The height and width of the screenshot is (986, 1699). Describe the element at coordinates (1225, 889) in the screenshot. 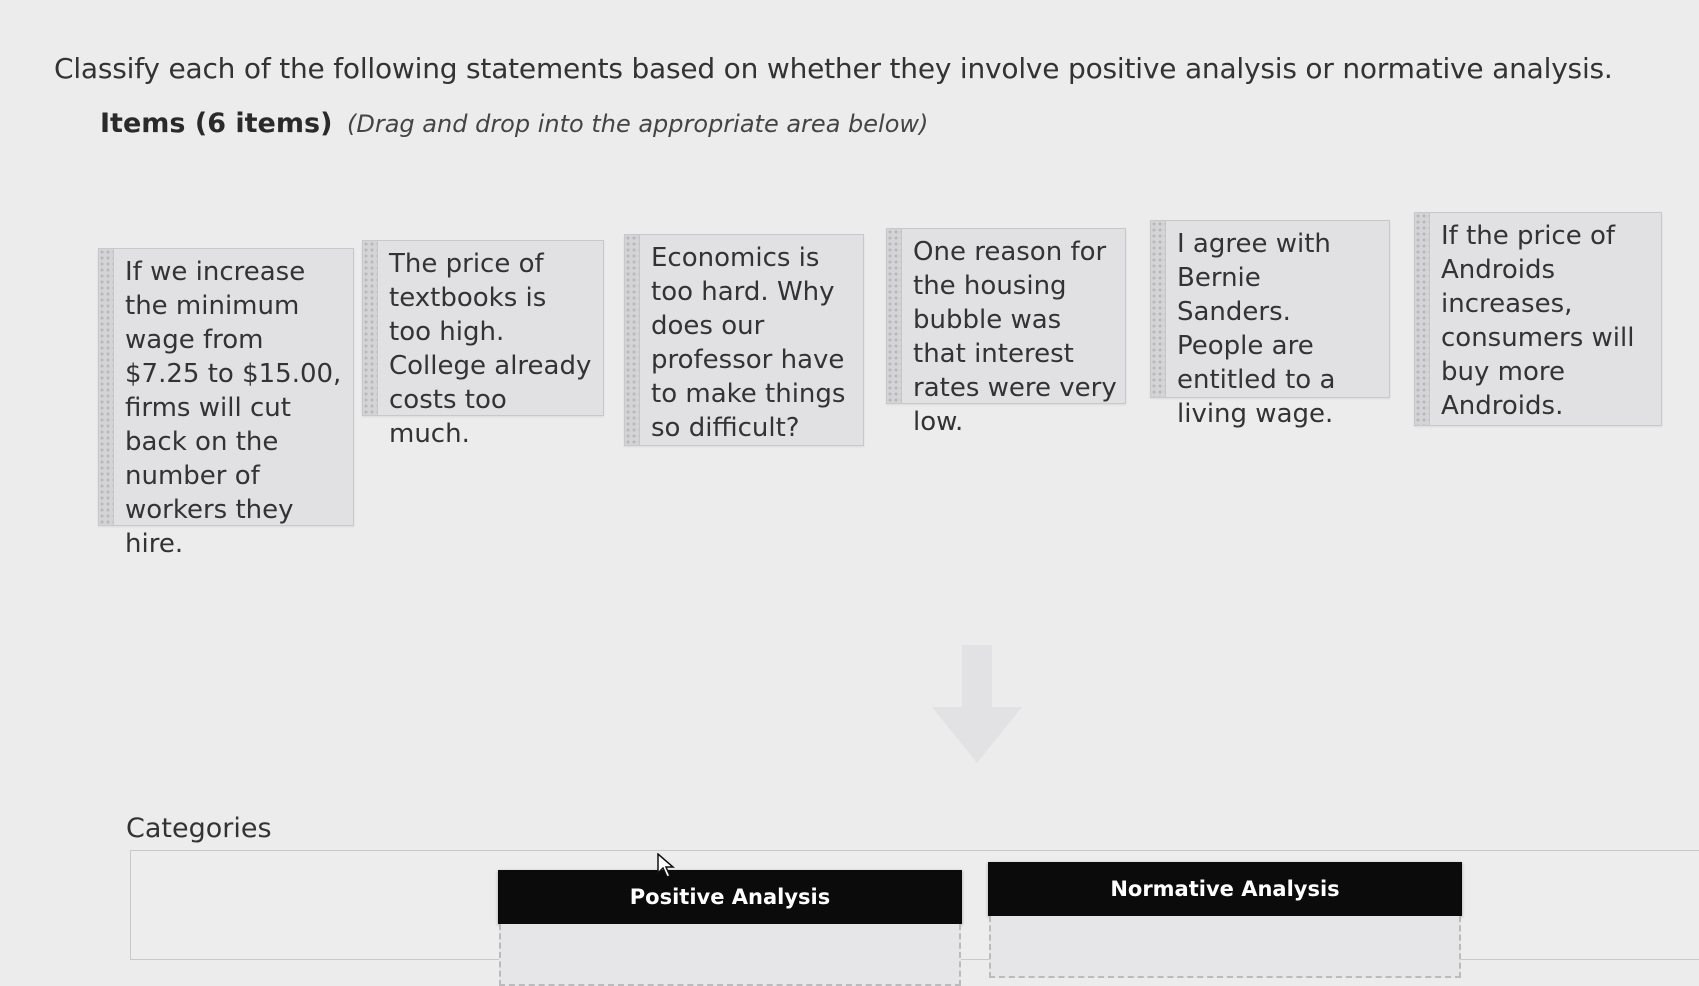

I see `category-header: Normative Analysis` at that location.